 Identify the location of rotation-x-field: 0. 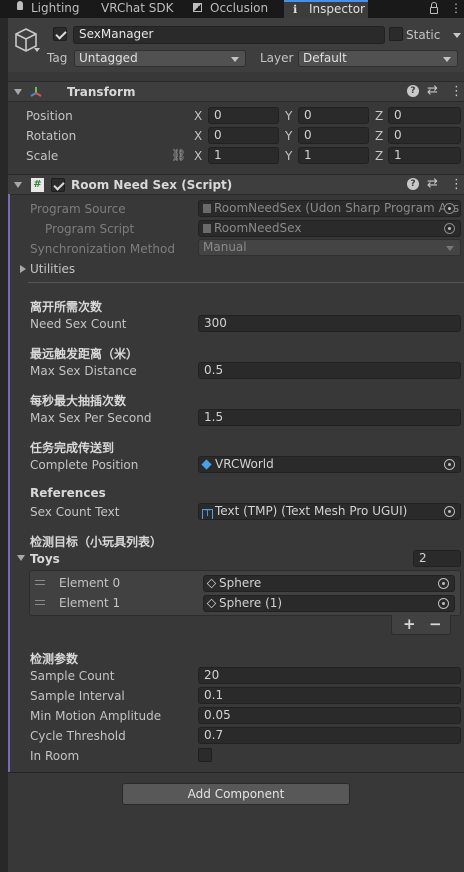
(243, 135).